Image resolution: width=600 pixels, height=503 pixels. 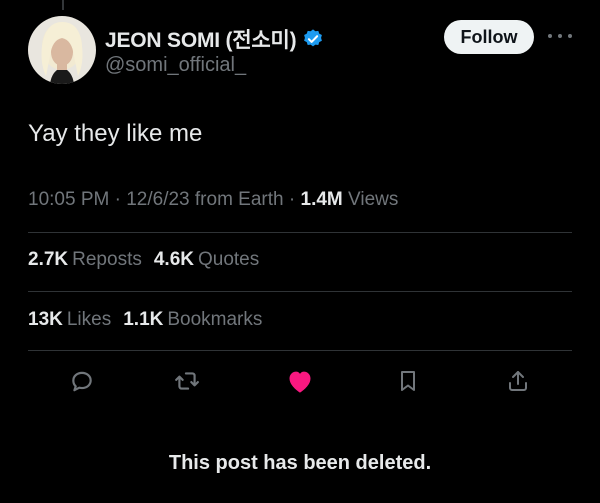 What do you see at coordinates (48, 259) in the screenshot?
I see `reposts-count: 2.7K` at bounding box center [48, 259].